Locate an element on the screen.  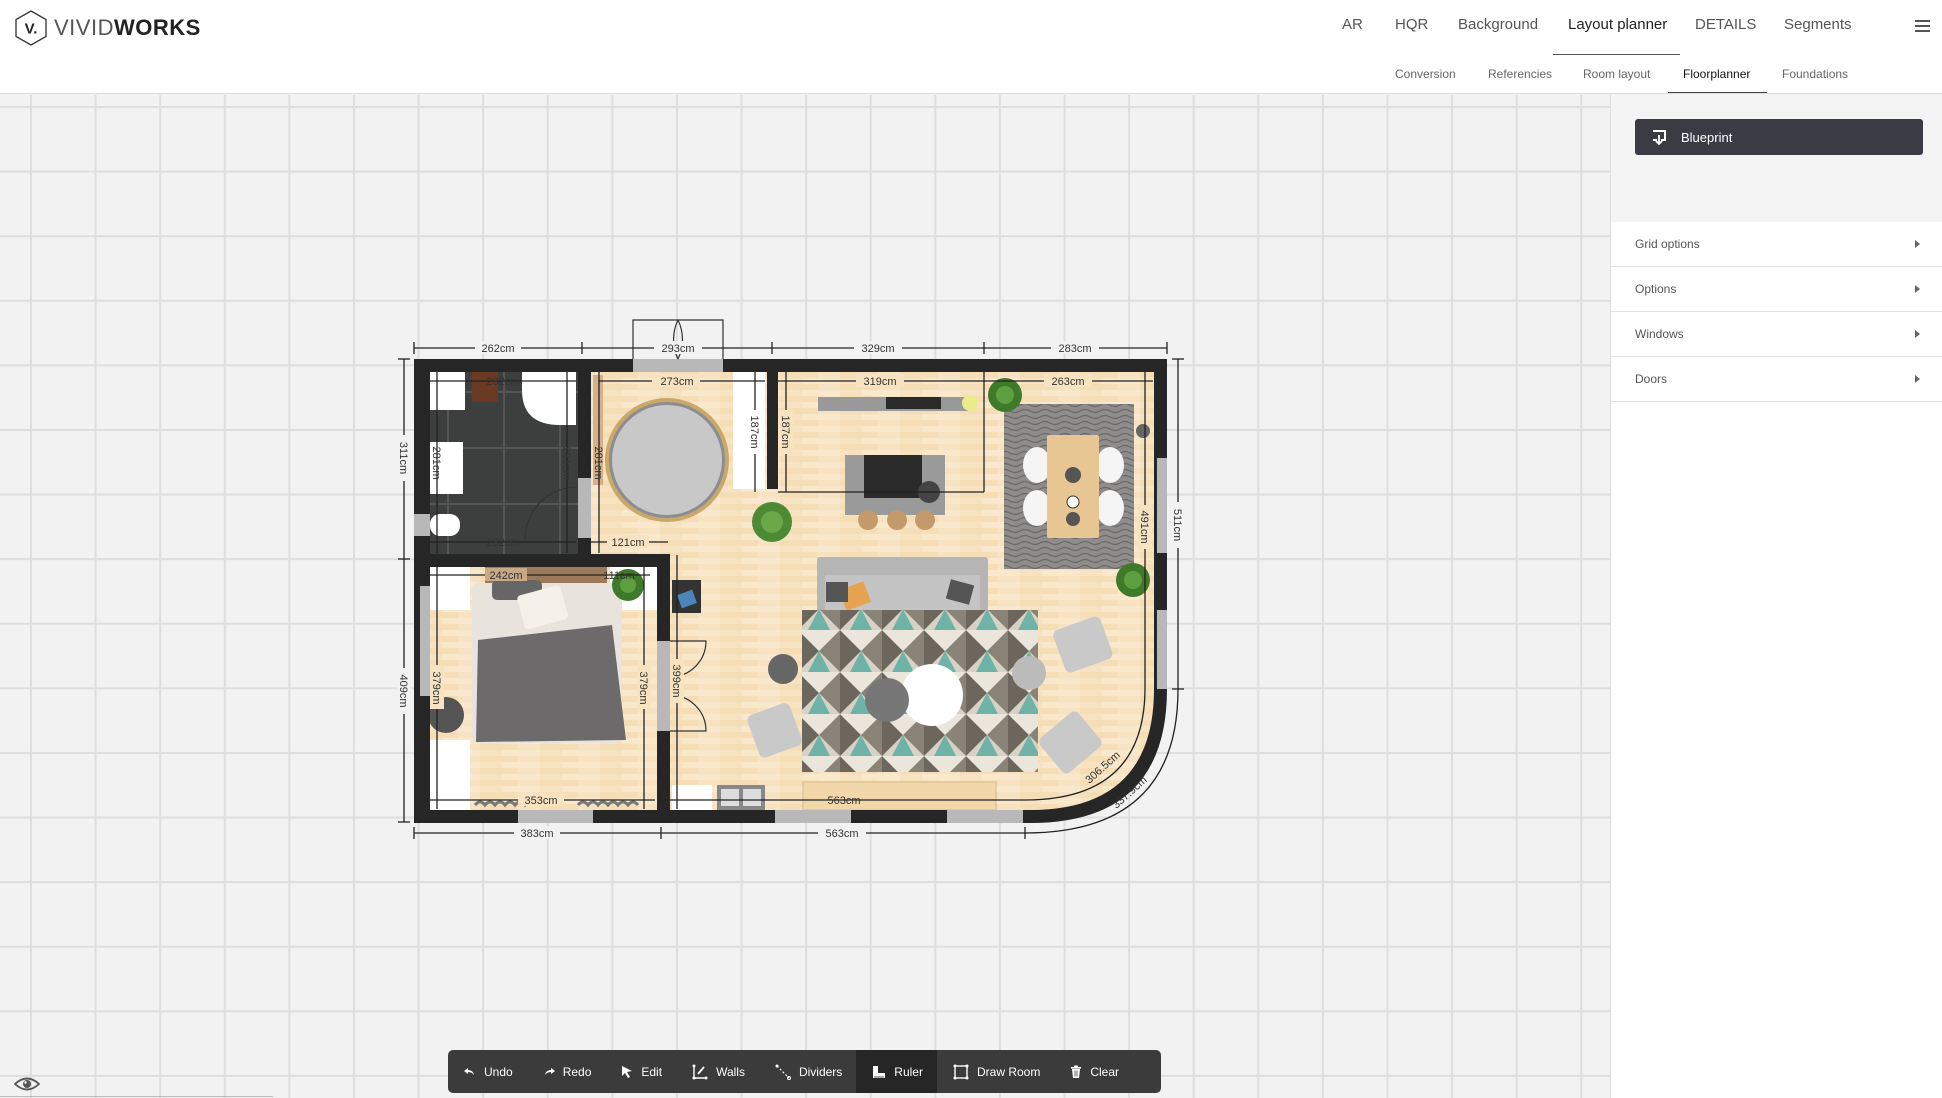
dim-label: 399cm is located at coordinates (676, 680).